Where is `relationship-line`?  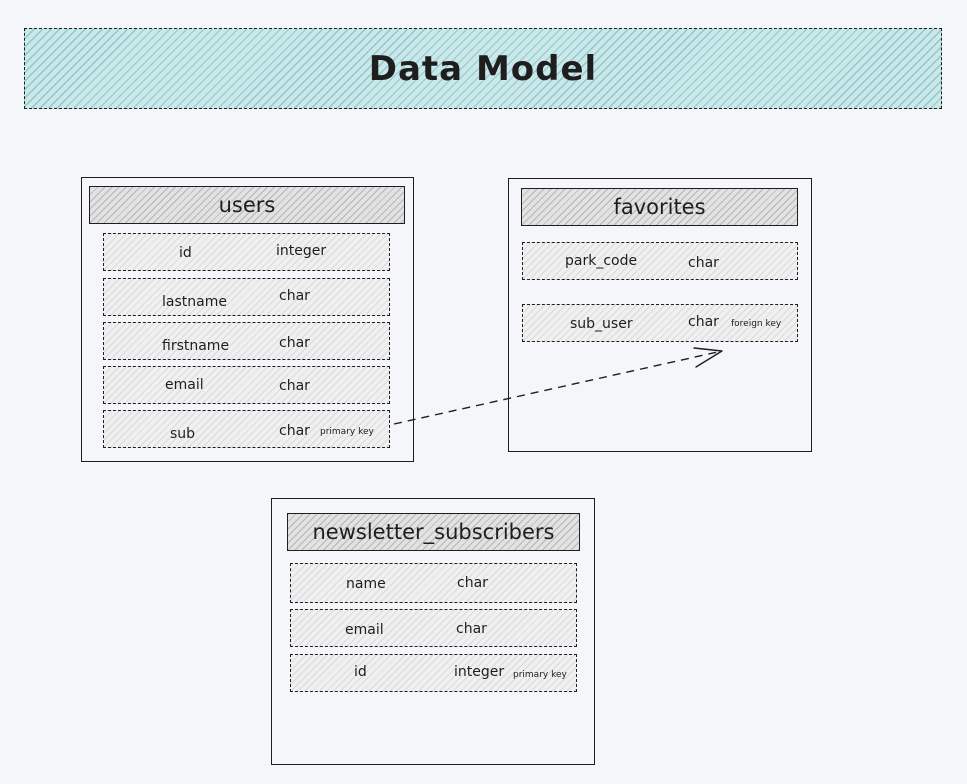
relationship-line is located at coordinates (558, 387).